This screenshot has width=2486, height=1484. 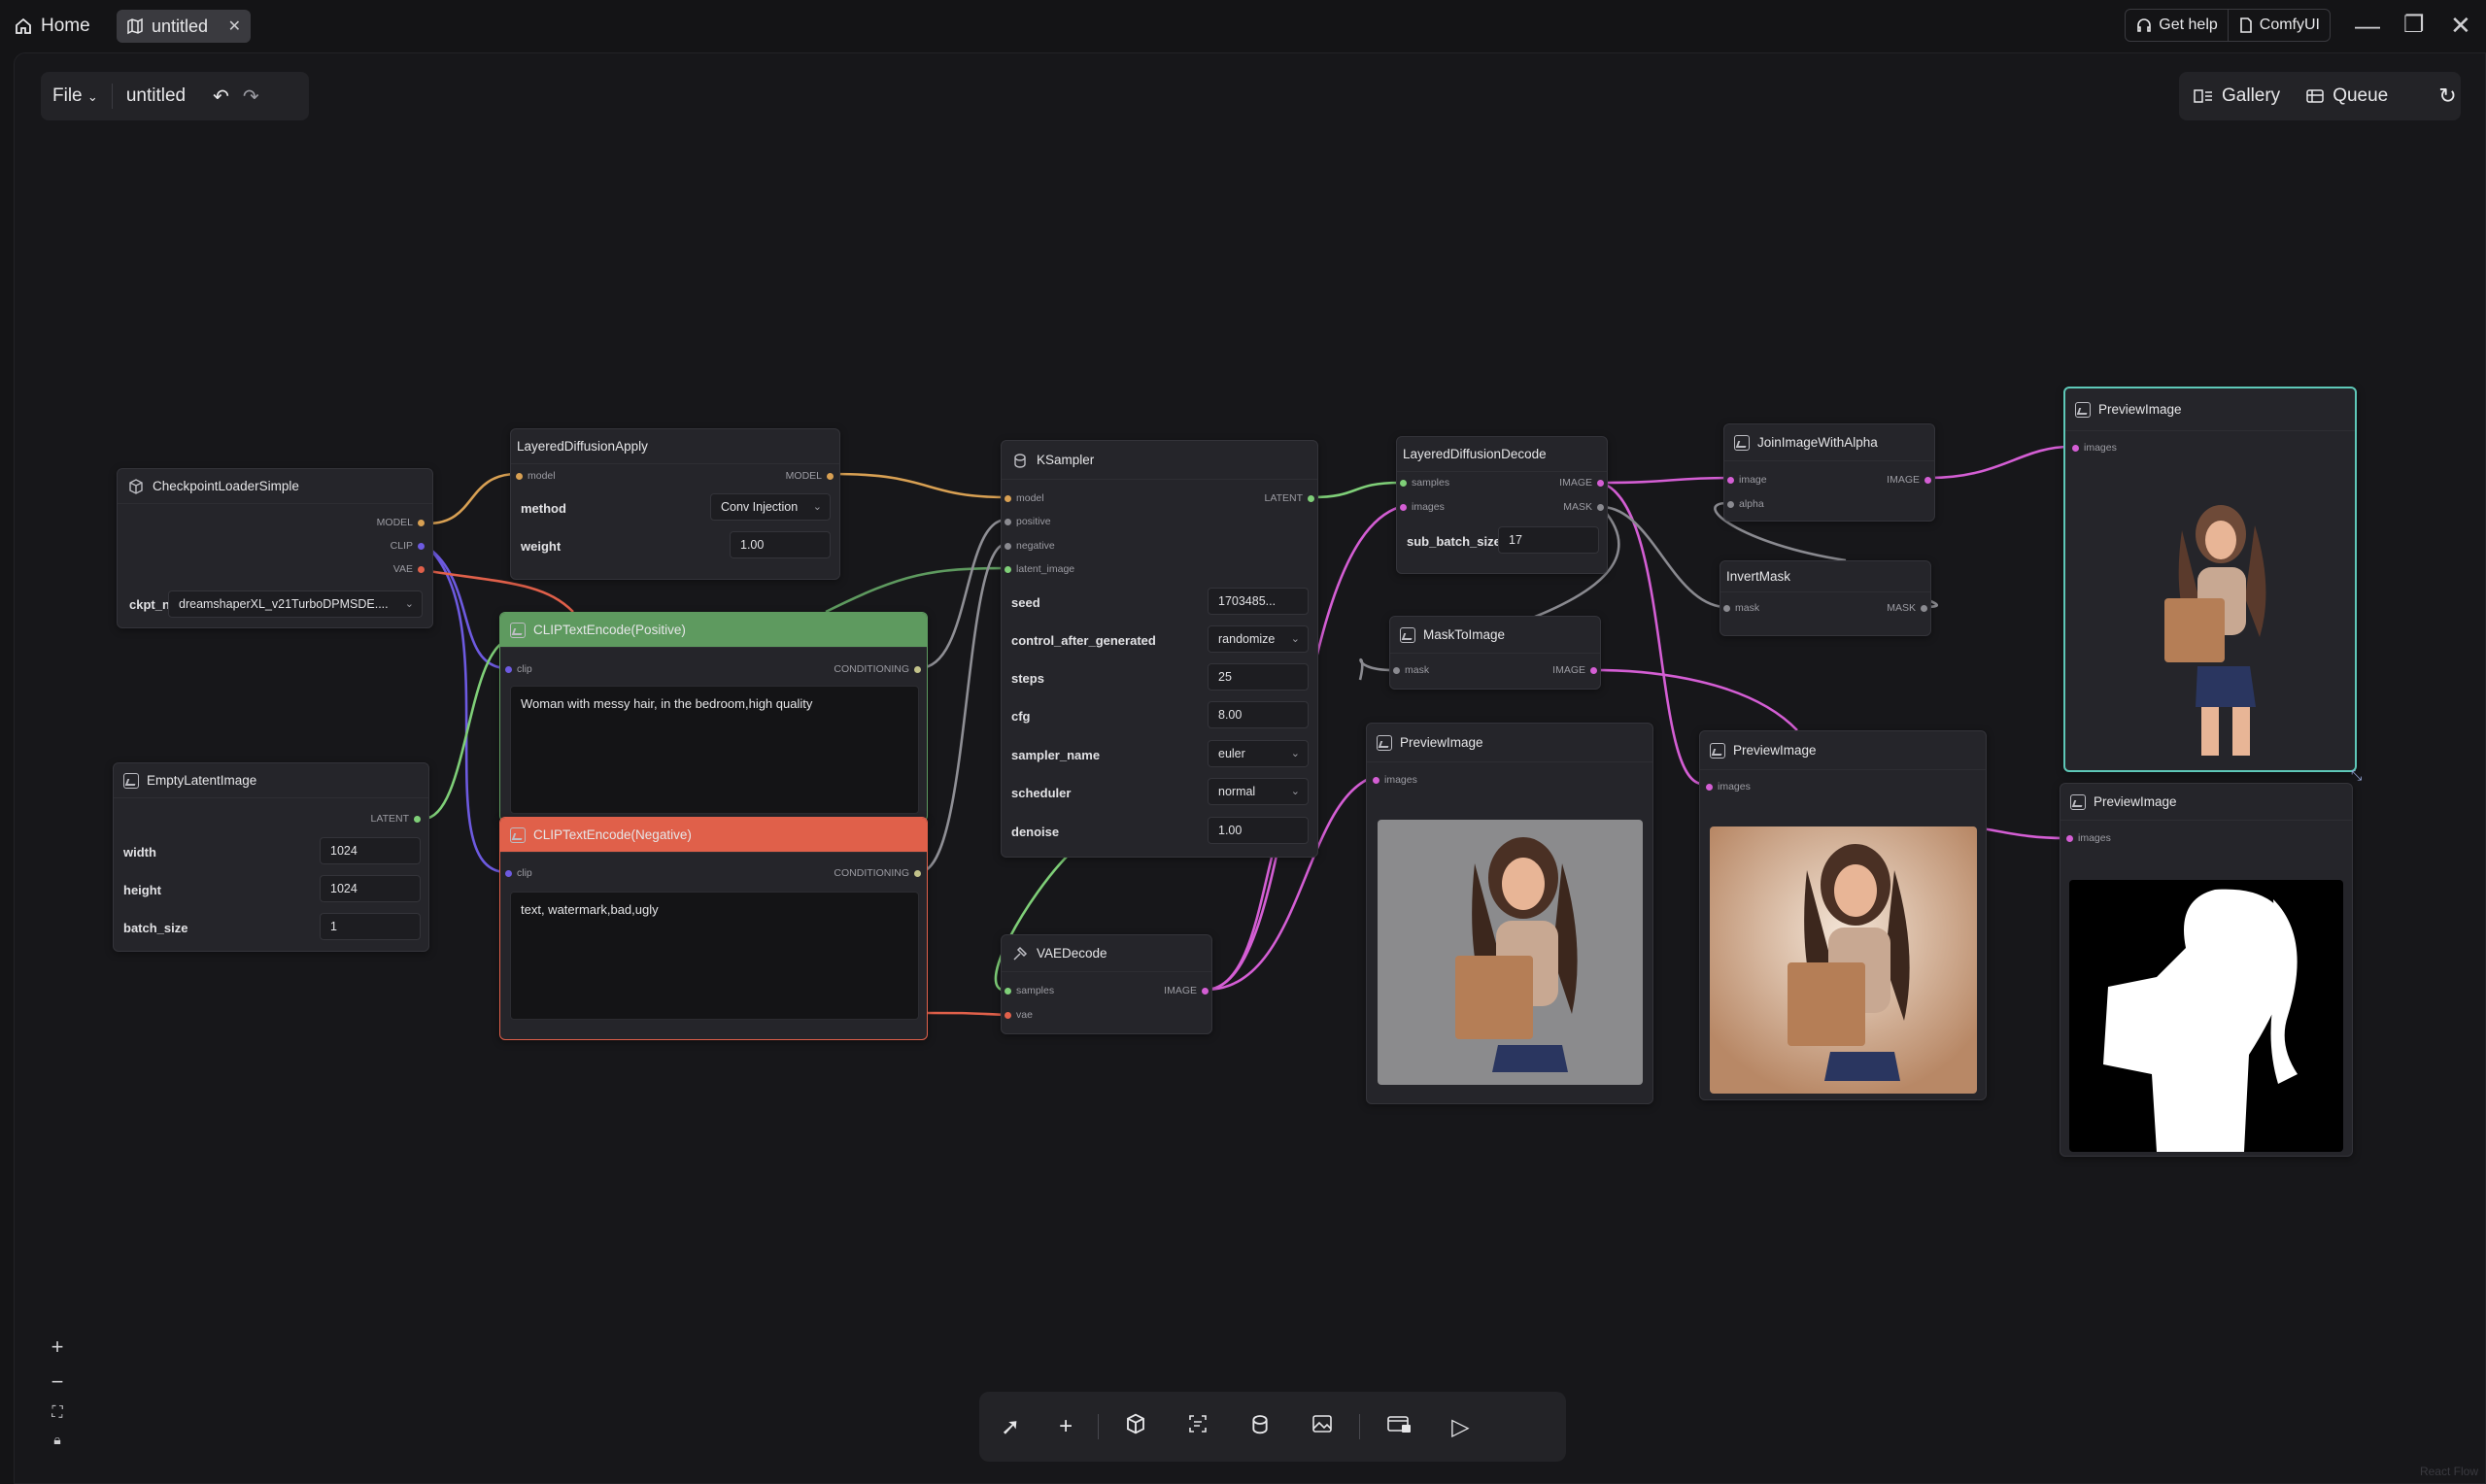 What do you see at coordinates (1258, 830) in the screenshot?
I see `denoise-input: 1.00` at bounding box center [1258, 830].